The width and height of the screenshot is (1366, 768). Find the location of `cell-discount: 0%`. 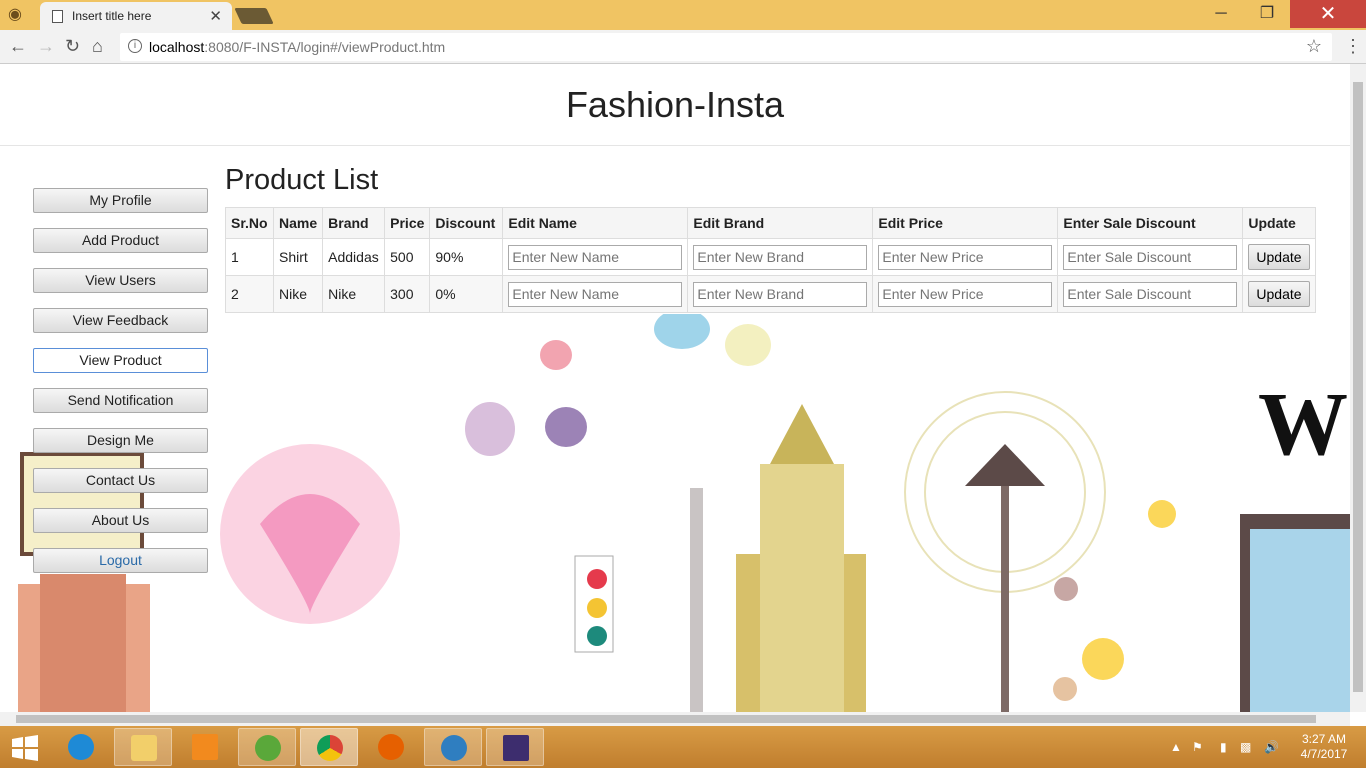

cell-discount: 0% is located at coordinates (466, 294).